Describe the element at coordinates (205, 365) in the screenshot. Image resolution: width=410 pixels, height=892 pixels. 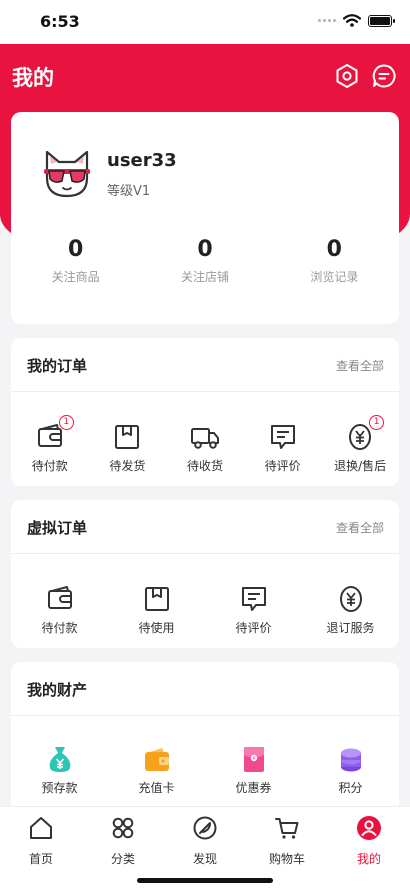
I see `section-header: 我的订单 查看全部` at that location.